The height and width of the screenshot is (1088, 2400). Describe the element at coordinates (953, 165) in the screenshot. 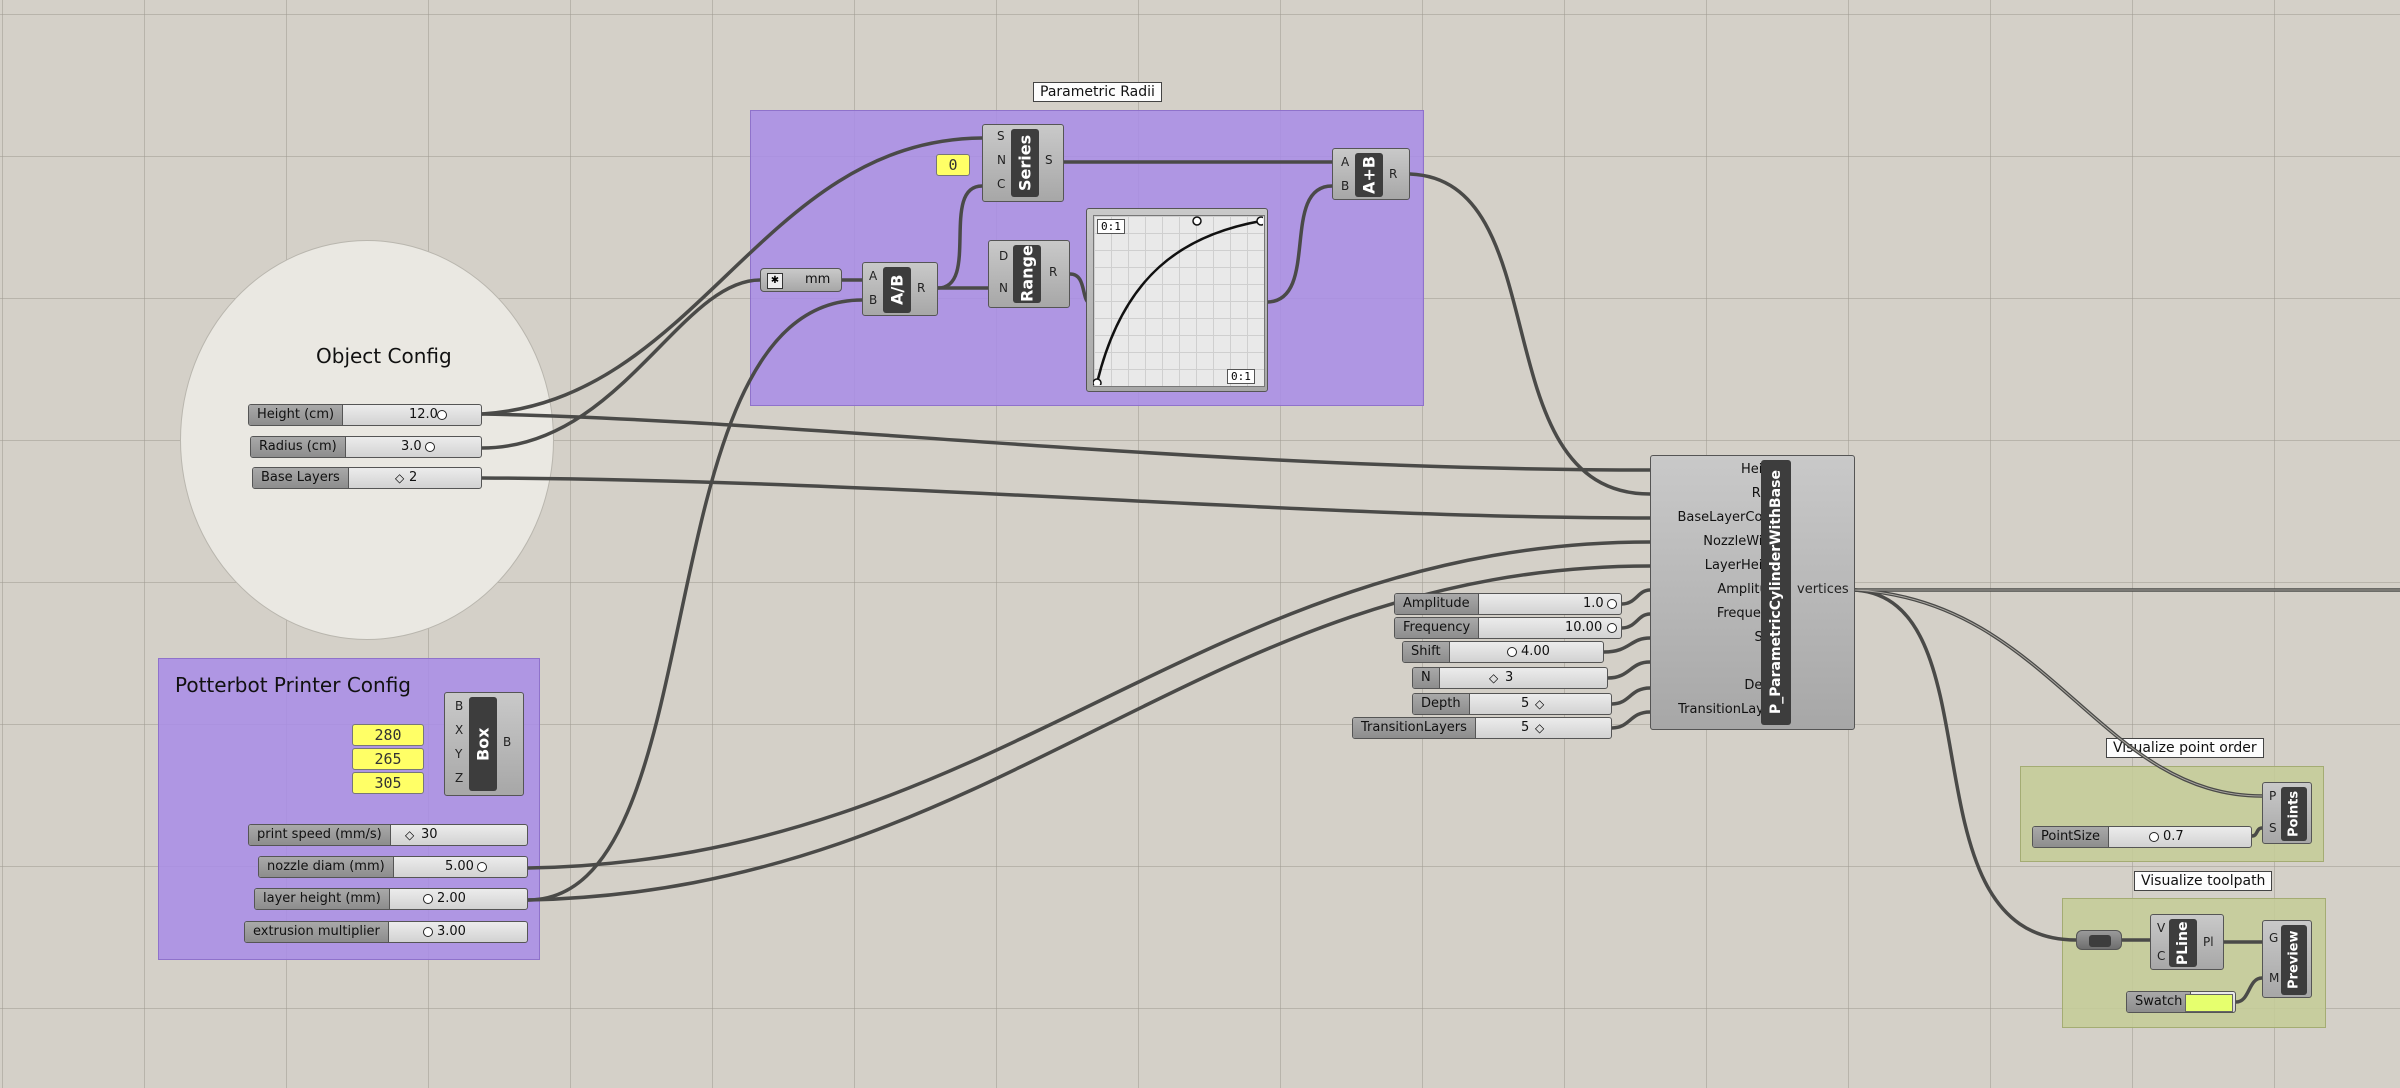

I see `series-n-panel: 0` at that location.